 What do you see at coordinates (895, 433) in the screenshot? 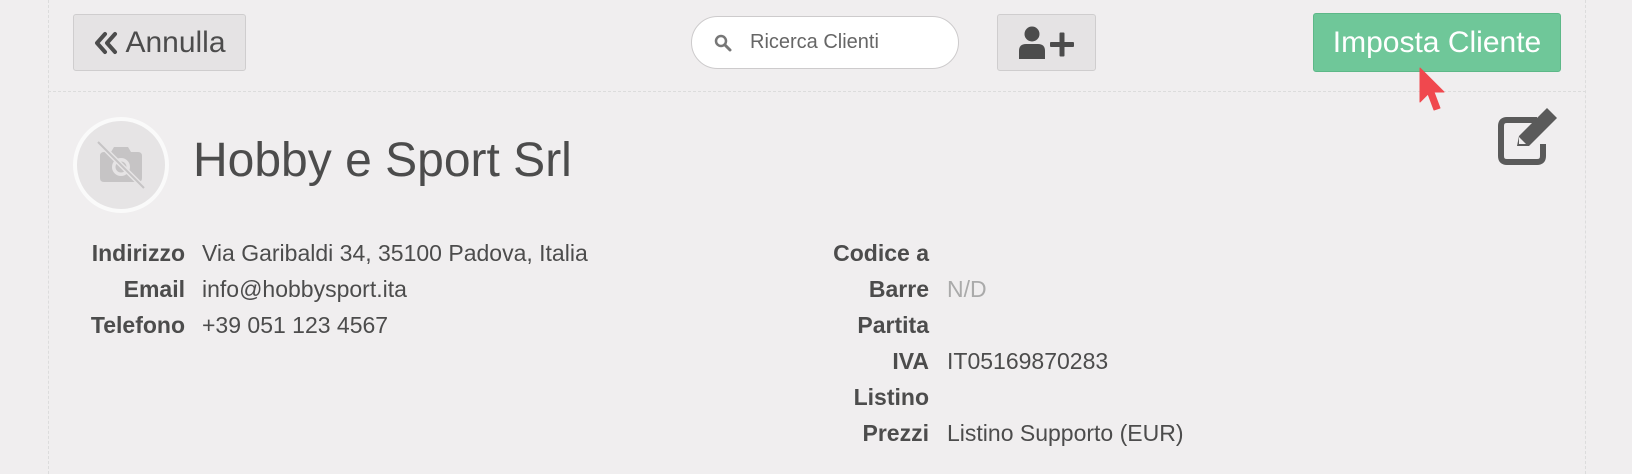
I see `pricelist-label-line2: Prezzi` at bounding box center [895, 433].